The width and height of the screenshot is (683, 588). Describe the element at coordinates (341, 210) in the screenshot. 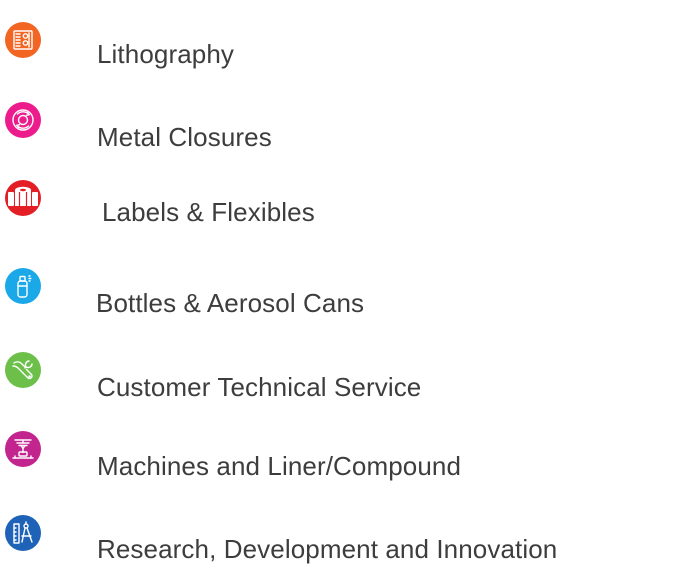

I see `service-item-labels-flexibles: Labels & Flexibles` at that location.